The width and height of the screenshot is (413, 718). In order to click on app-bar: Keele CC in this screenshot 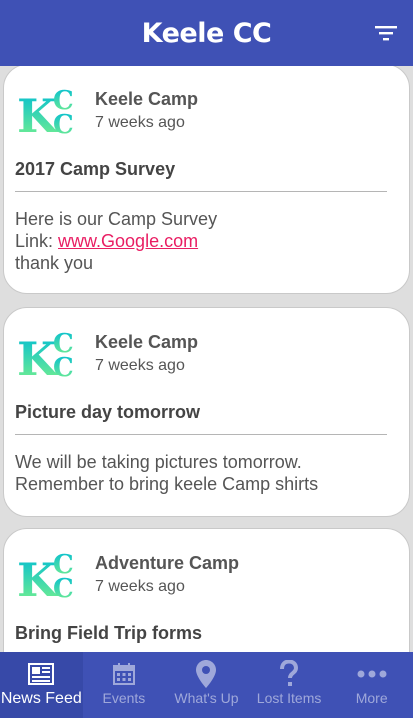, I will do `click(206, 33)`.